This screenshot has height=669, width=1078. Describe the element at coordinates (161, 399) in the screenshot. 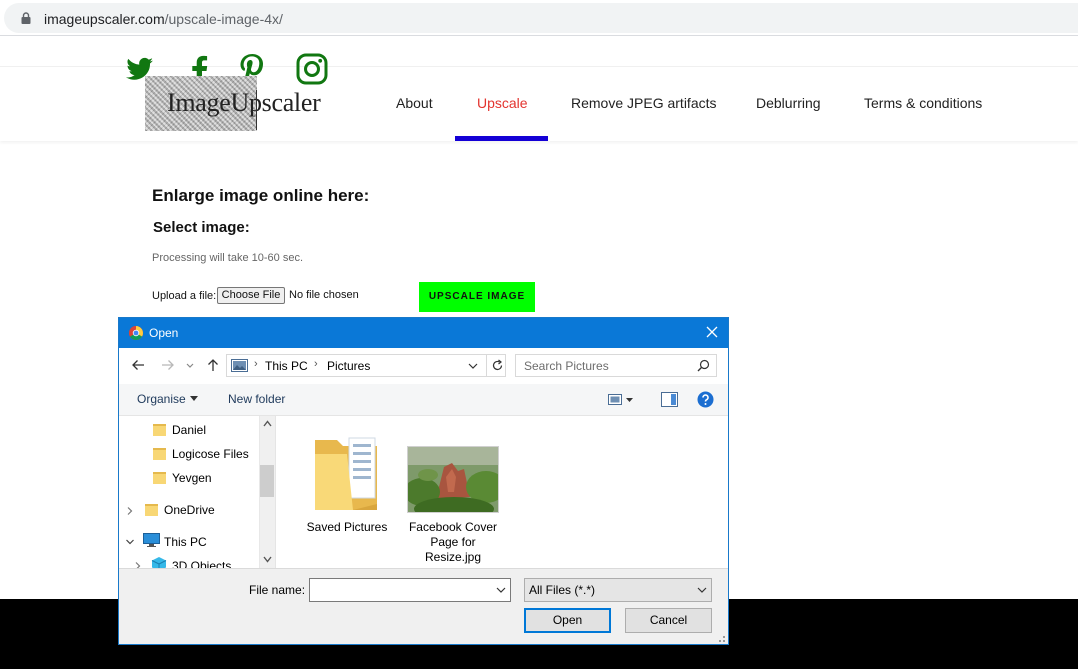

I see `organise-menu: Organise` at that location.